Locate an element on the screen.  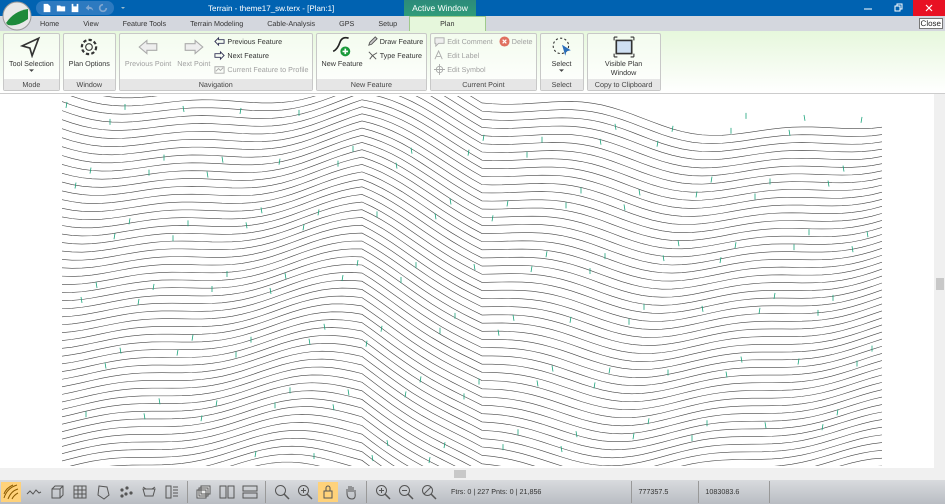
contour-lines-icon is located at coordinates (11, 492).